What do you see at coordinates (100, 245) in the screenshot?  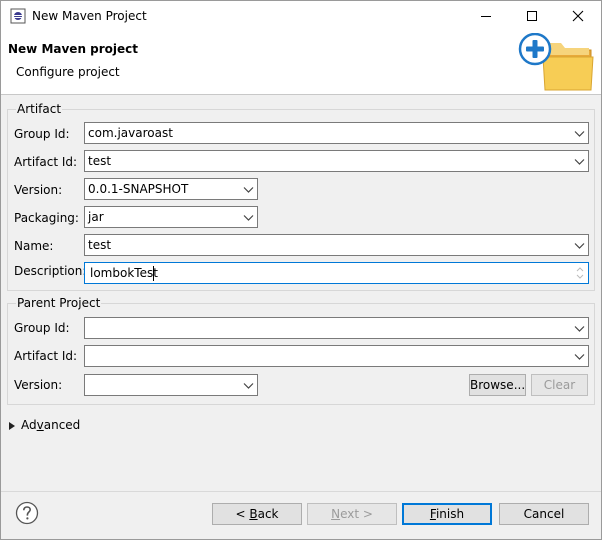 I see `name-value: test` at bounding box center [100, 245].